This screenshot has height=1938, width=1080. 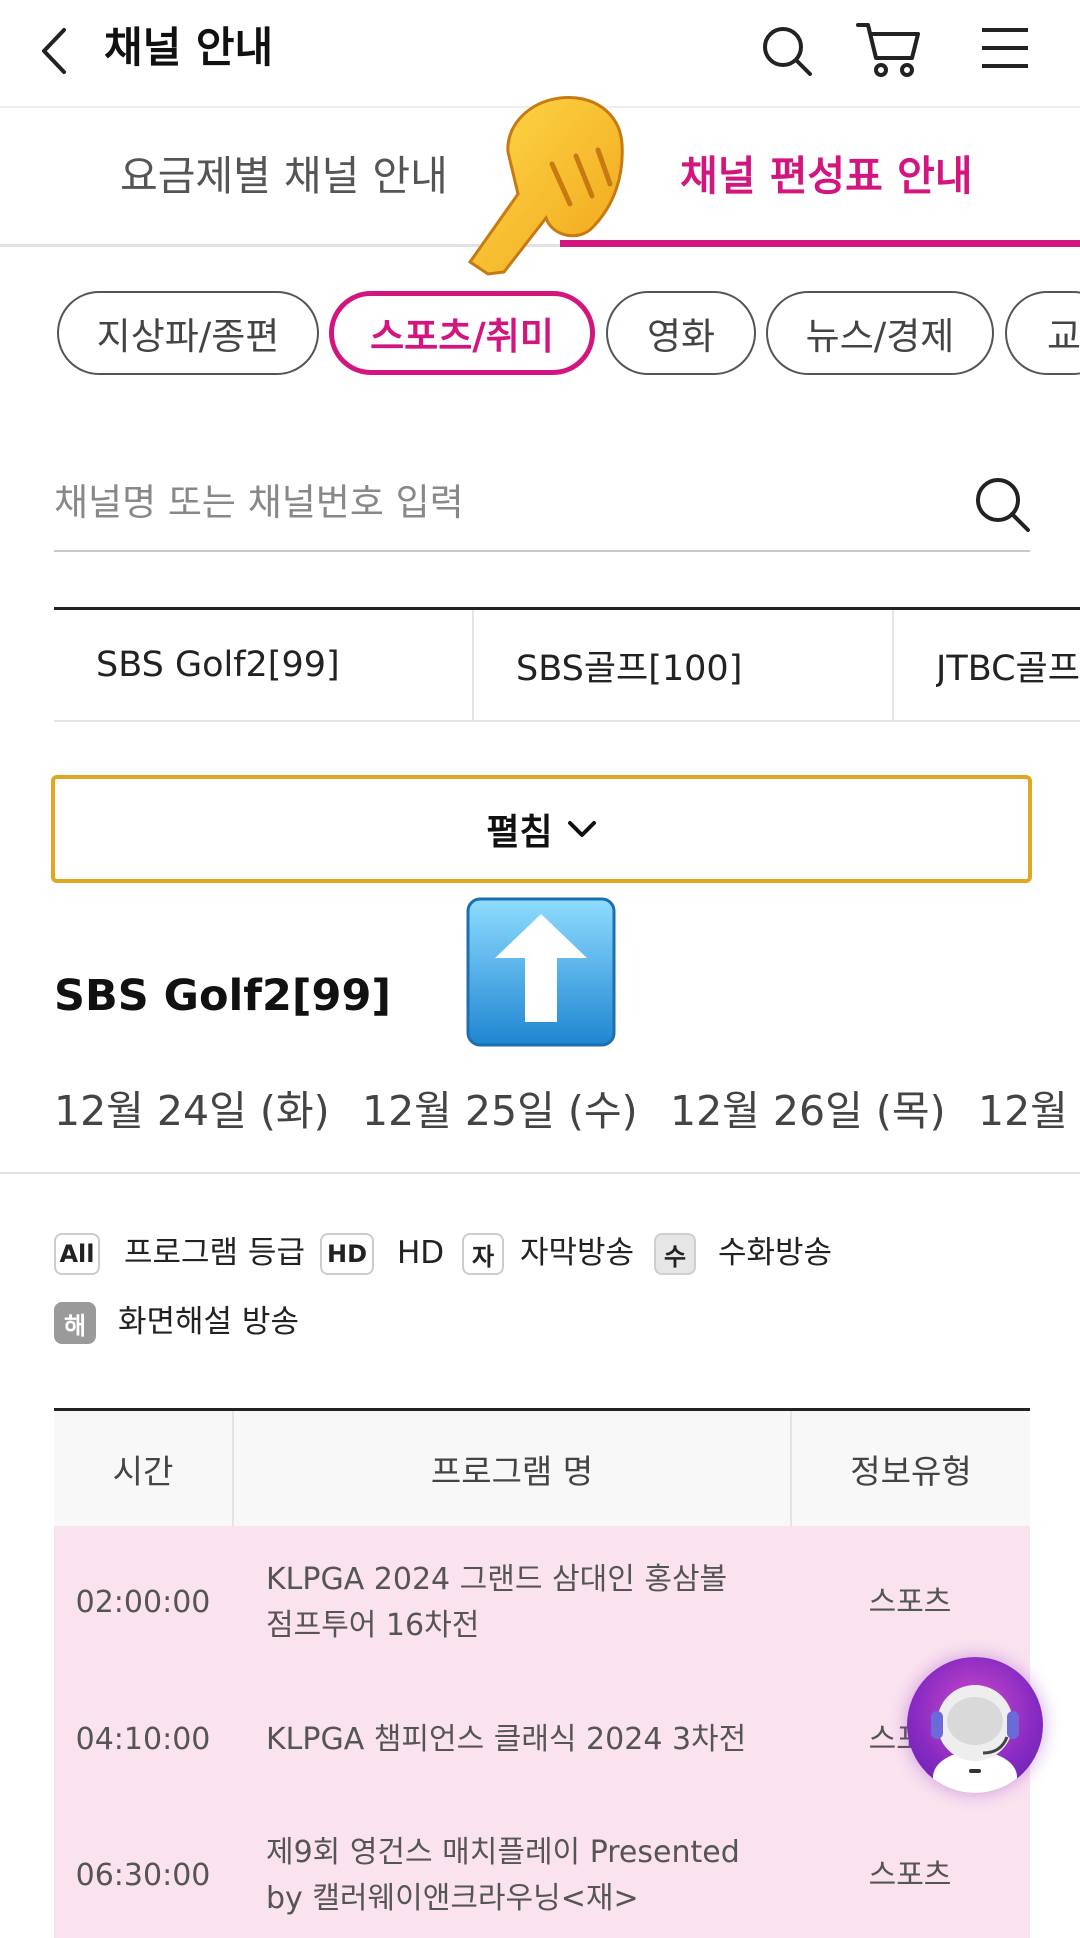 I want to click on selected-channel-title: SBS Golf2[99], so click(x=223, y=996).